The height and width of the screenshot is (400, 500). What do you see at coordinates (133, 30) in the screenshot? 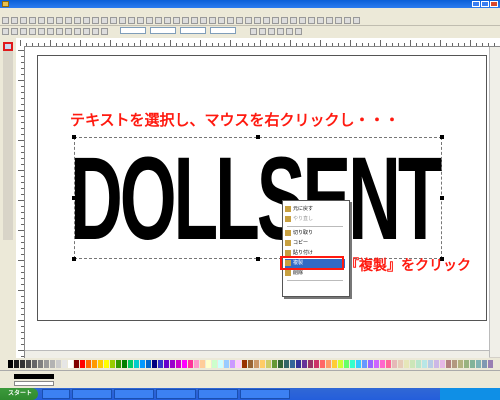
I see `x-field` at bounding box center [133, 30].